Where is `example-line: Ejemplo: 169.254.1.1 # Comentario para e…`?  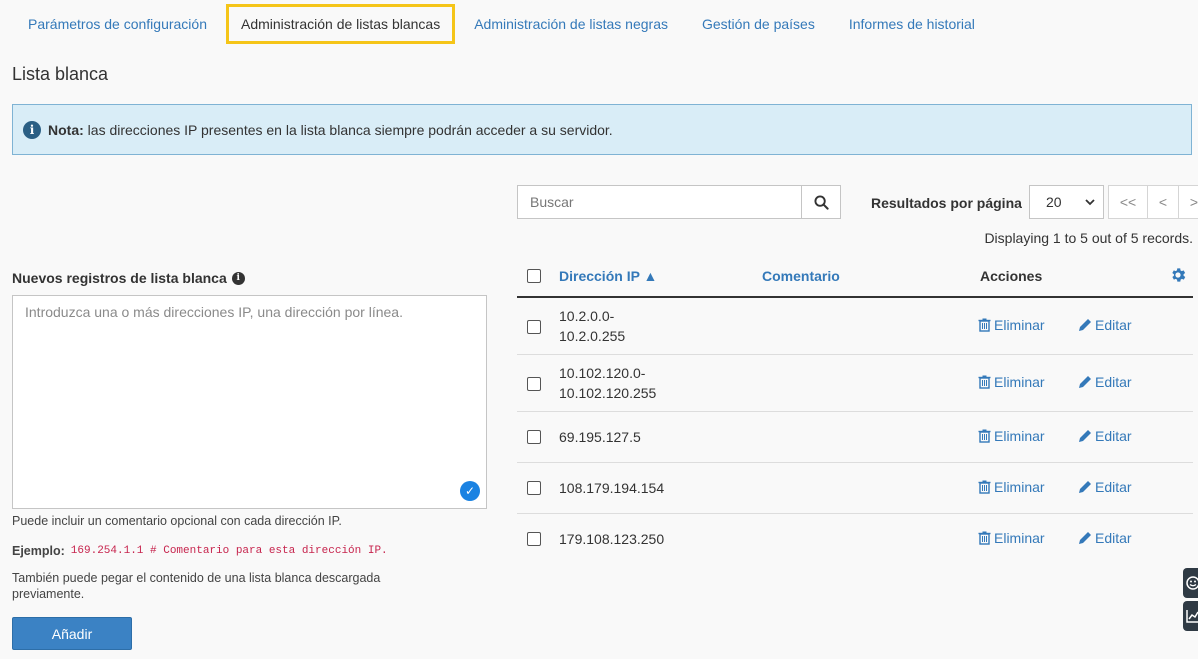
example-line: Ejemplo: 169.254.1.1 # Comentario para e… is located at coordinates (200, 551).